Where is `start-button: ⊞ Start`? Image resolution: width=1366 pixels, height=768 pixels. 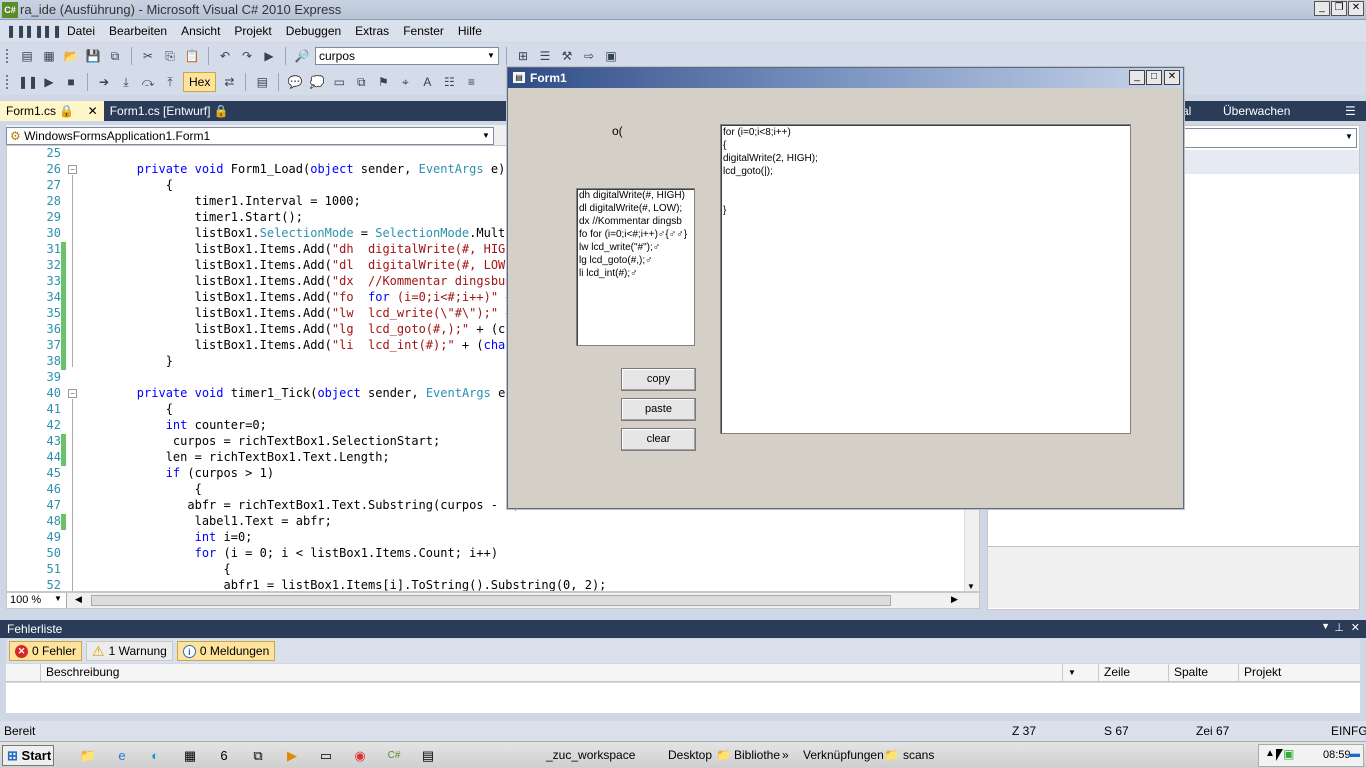
start-button: ⊞ Start is located at coordinates (28, 755).